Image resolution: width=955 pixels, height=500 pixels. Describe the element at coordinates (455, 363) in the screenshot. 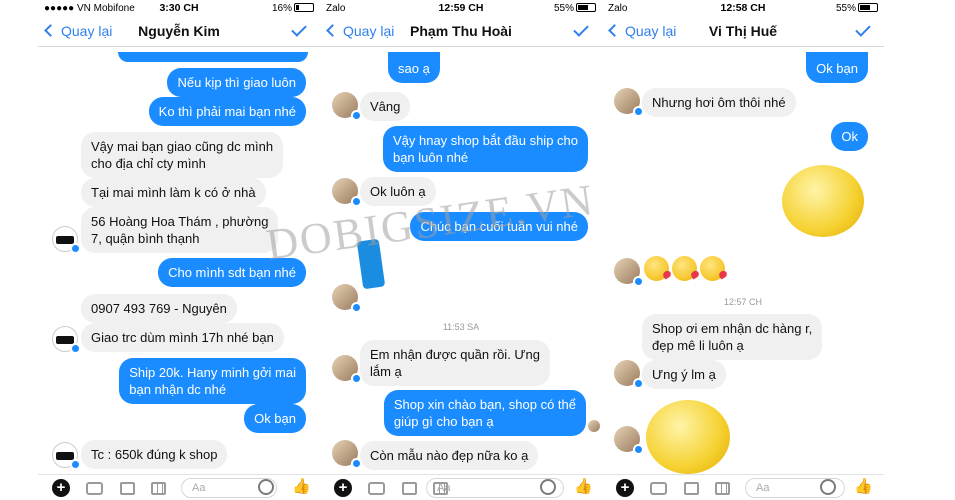

I see `message-bubble: Em nhận được quần rồi. Ưng lắm ạ` at that location.